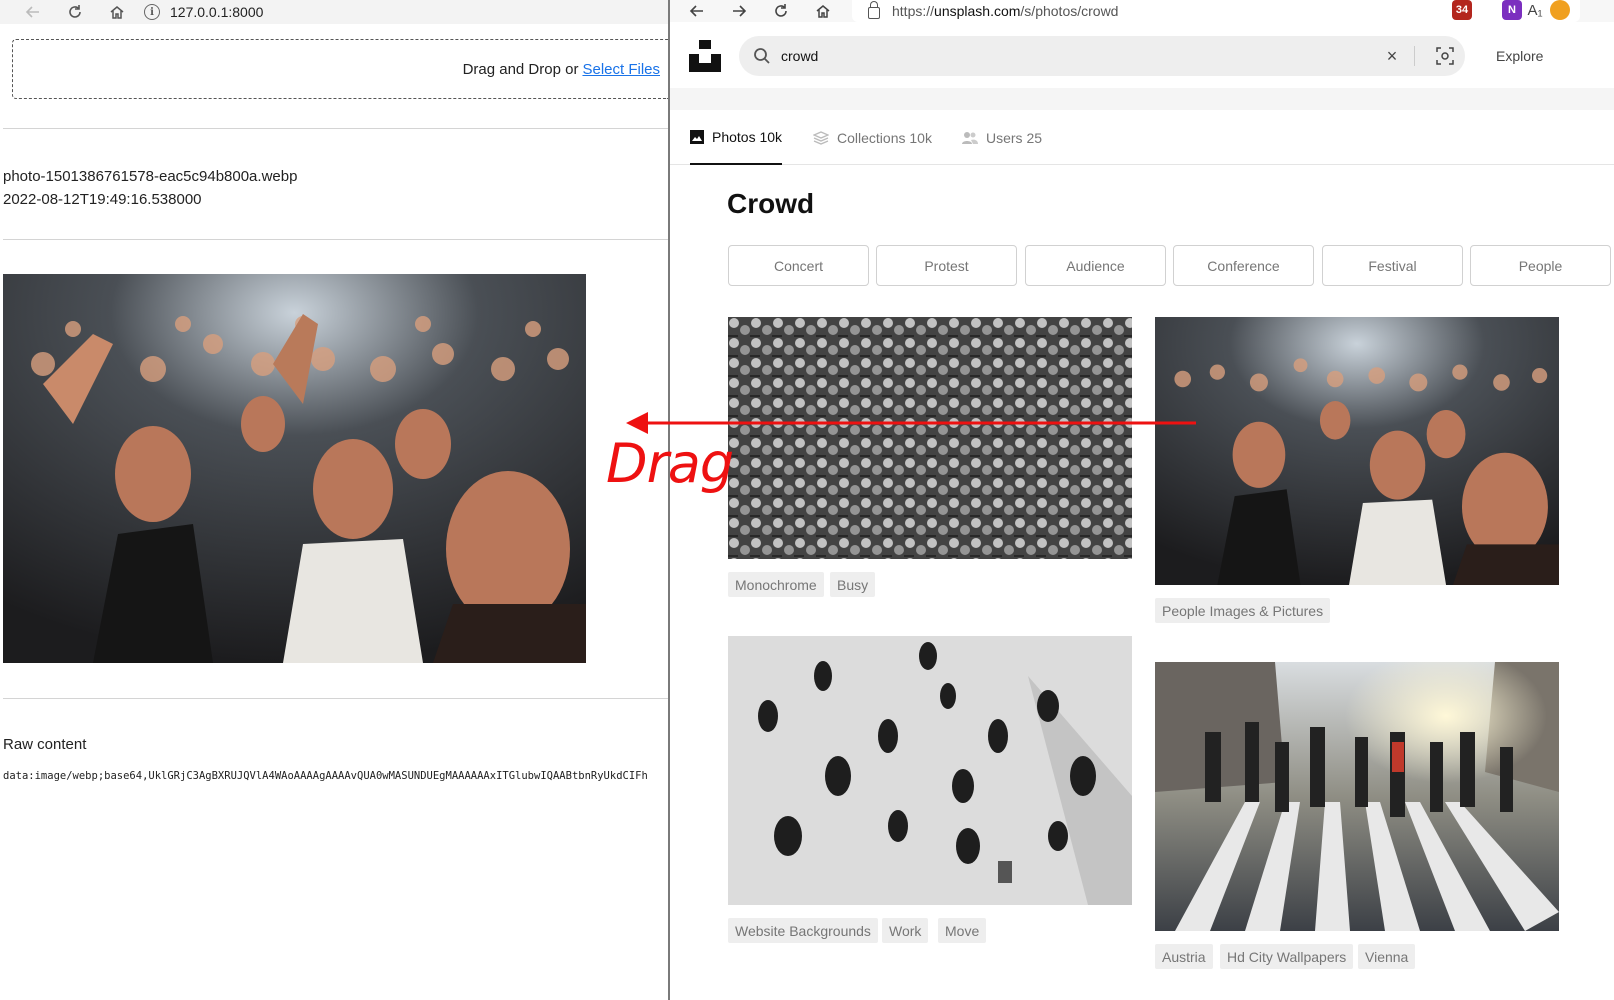 This screenshot has width=1614, height=1000. Describe the element at coordinates (905, 930) in the screenshot. I see `photo-tag: Work` at that location.